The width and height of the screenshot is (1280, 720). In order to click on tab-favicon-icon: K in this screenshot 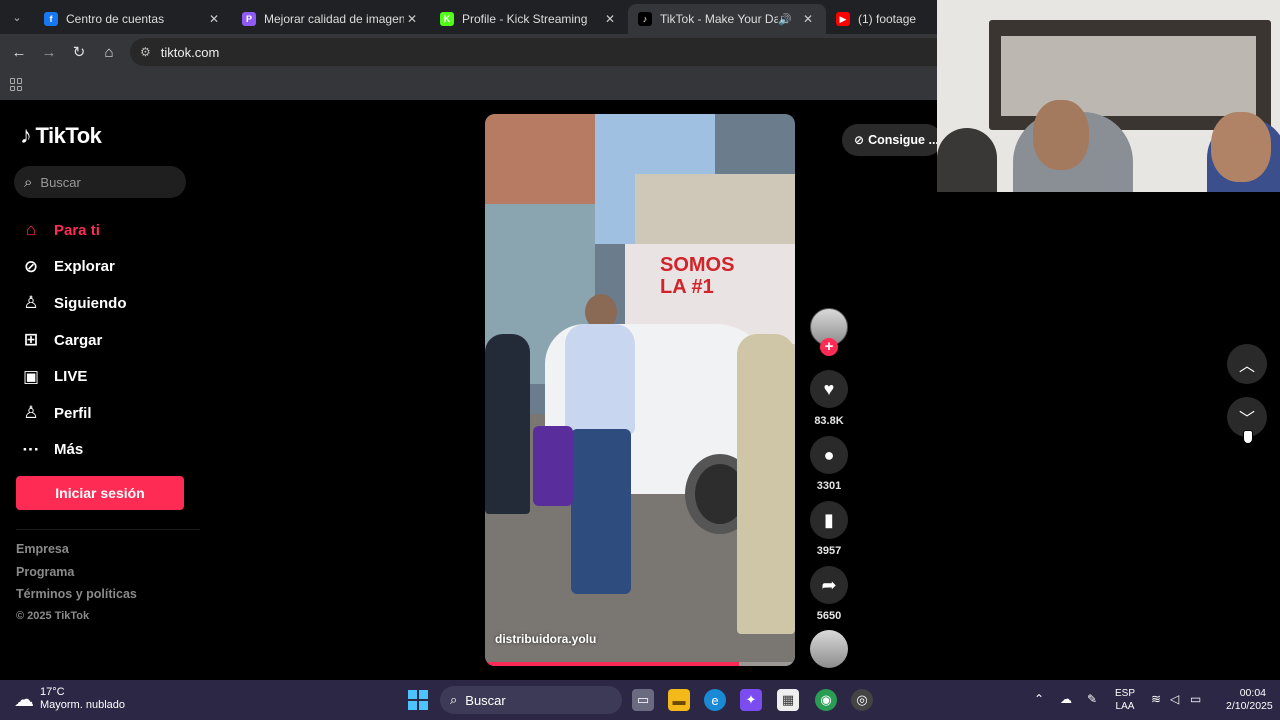, I will do `click(447, 19)`.